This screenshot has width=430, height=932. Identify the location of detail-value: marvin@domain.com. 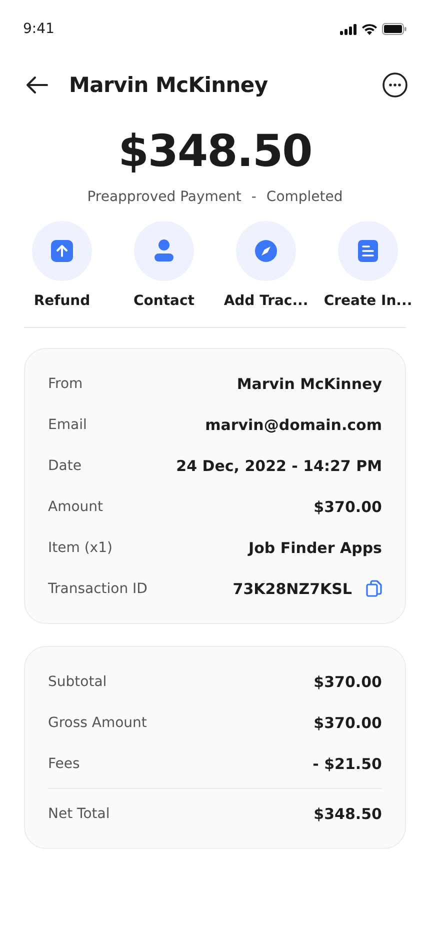
(293, 425).